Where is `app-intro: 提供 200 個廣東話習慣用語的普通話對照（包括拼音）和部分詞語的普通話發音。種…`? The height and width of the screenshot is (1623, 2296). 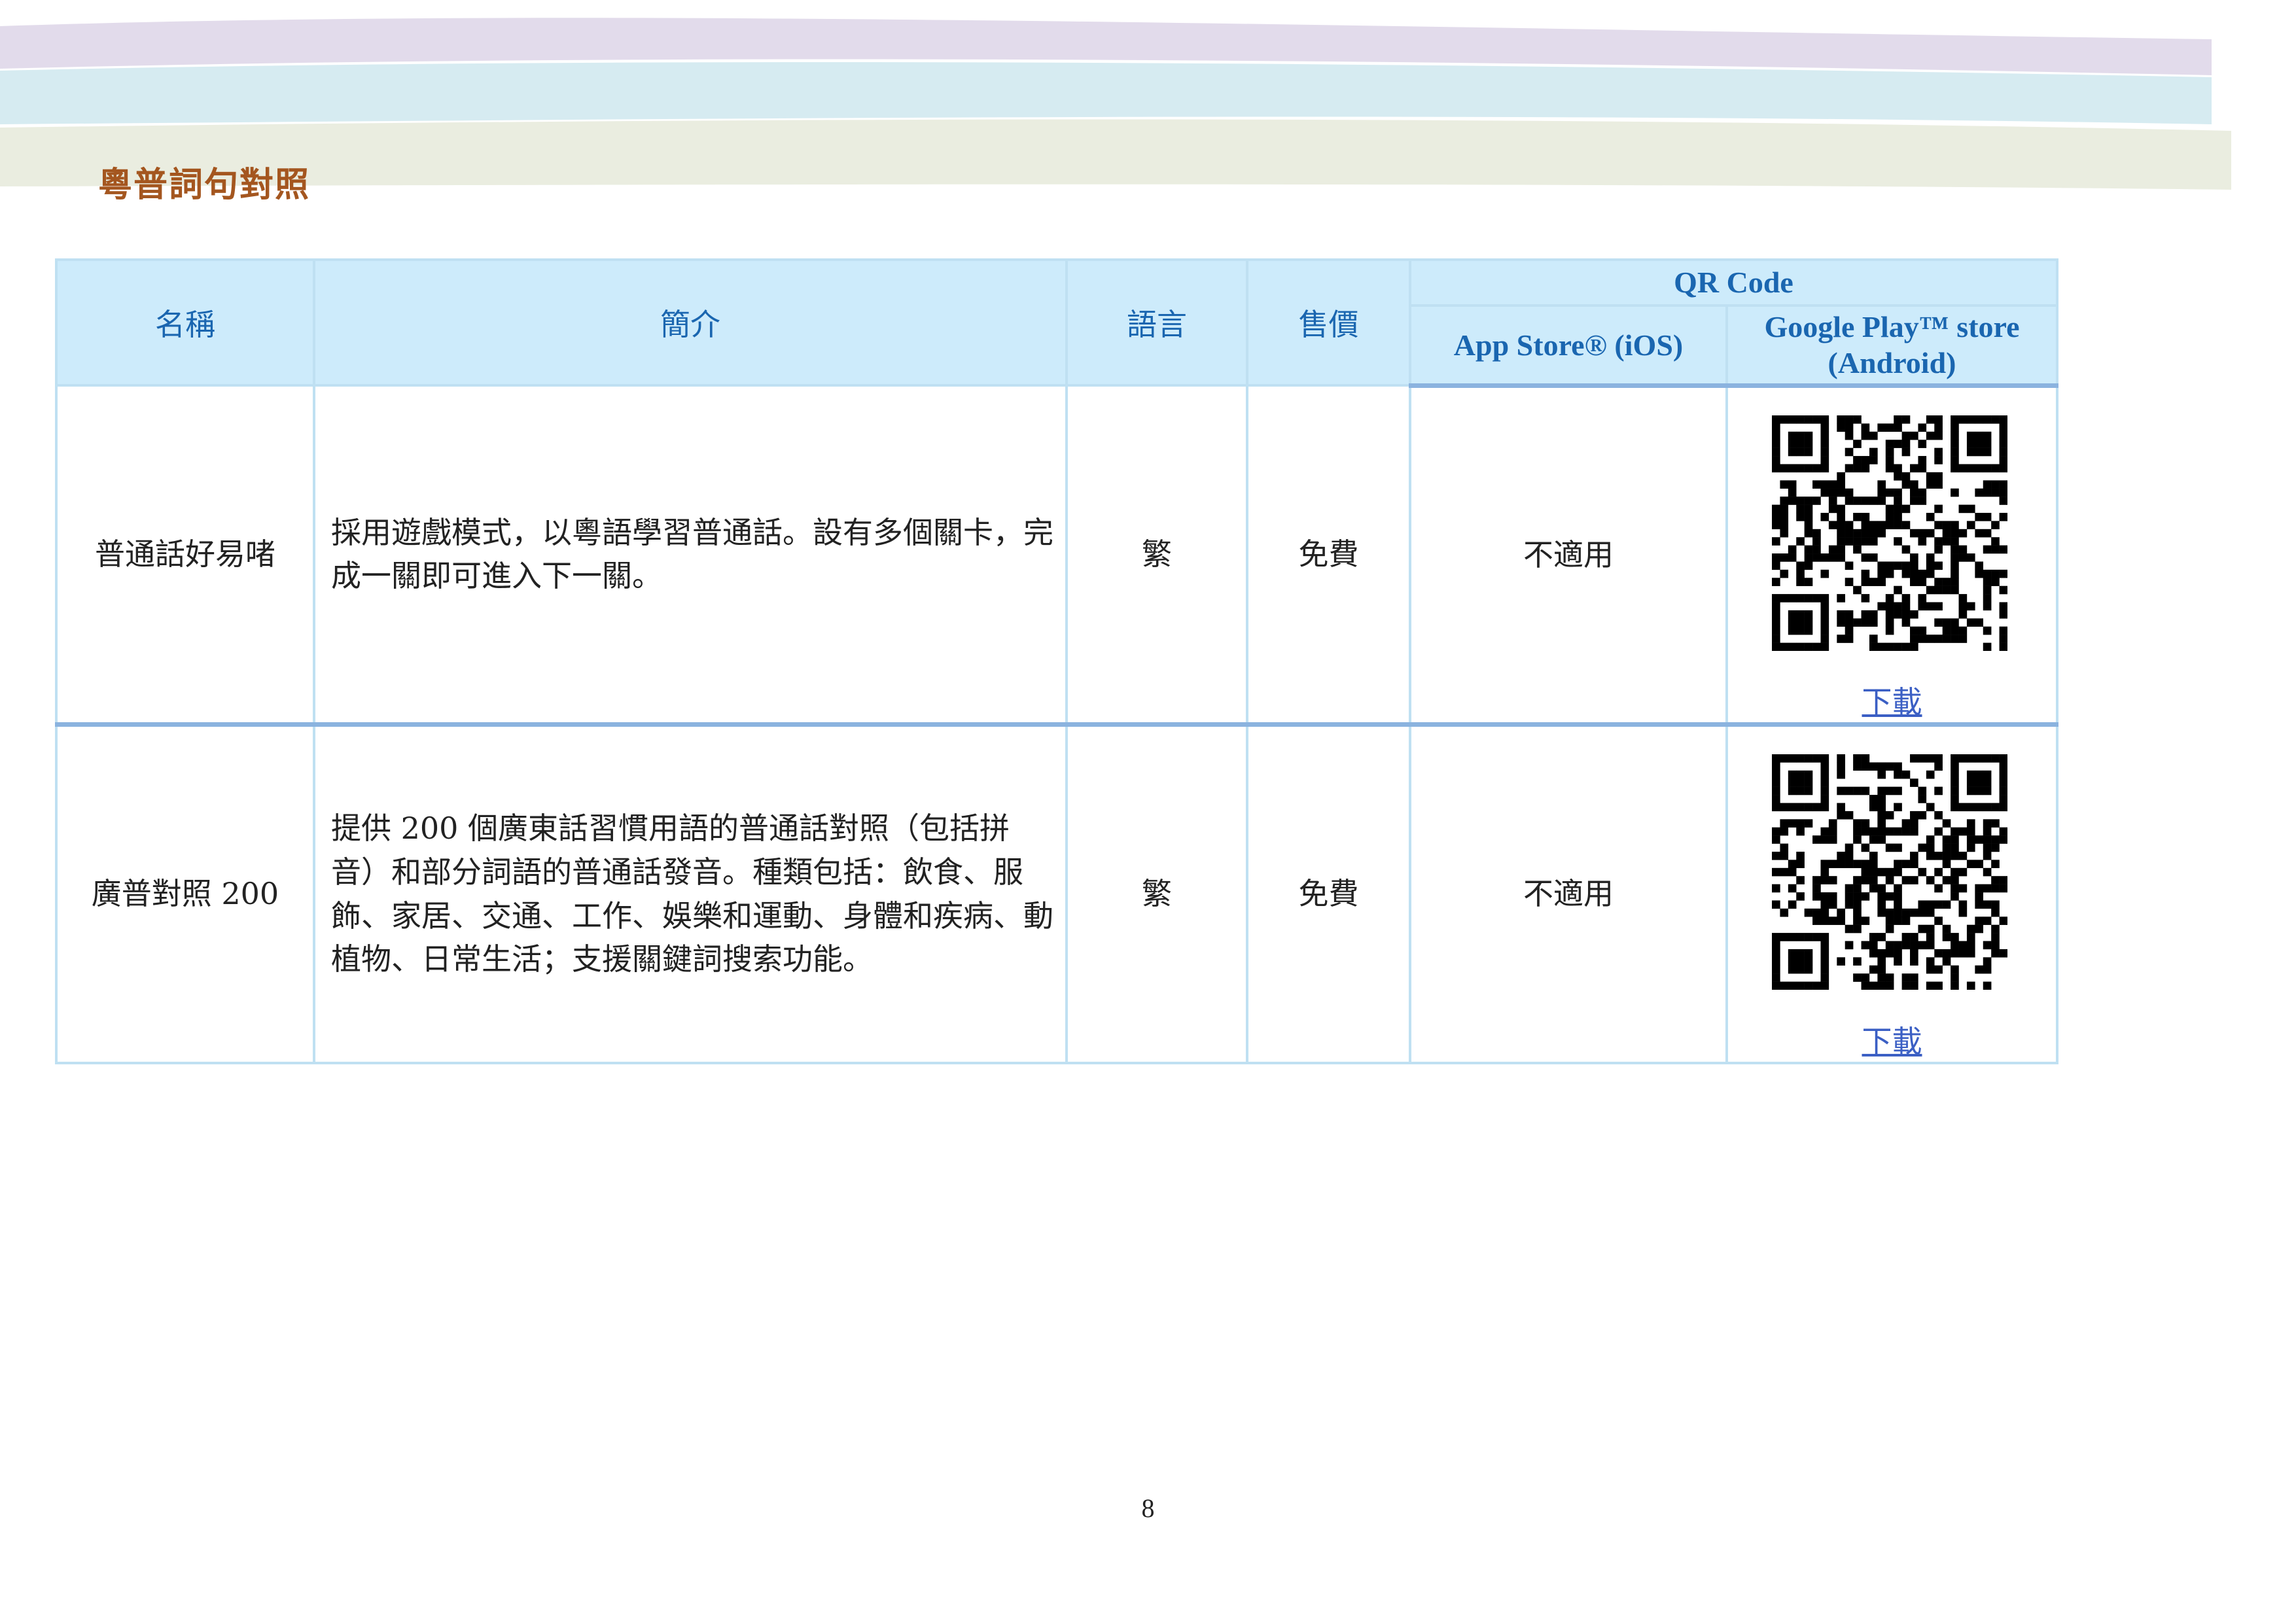 app-intro: 提供 200 個廣東話習慣用語的普通話對照（包括拼音）和部分詞語的普通話發音。種… is located at coordinates (691, 893).